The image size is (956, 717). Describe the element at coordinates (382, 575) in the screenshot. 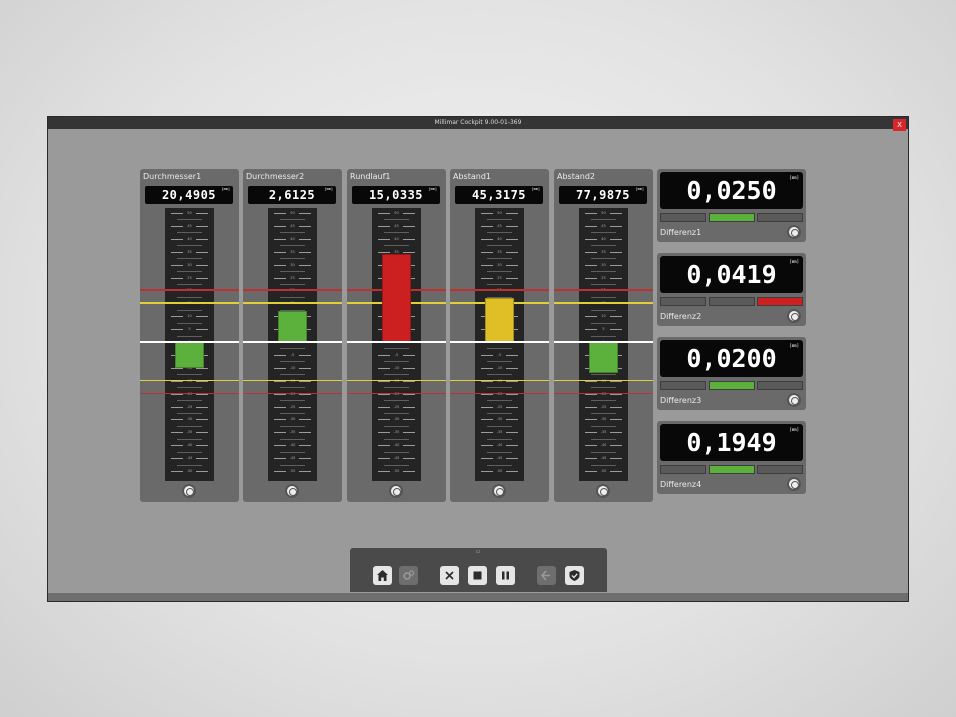

I see `home-button` at that location.